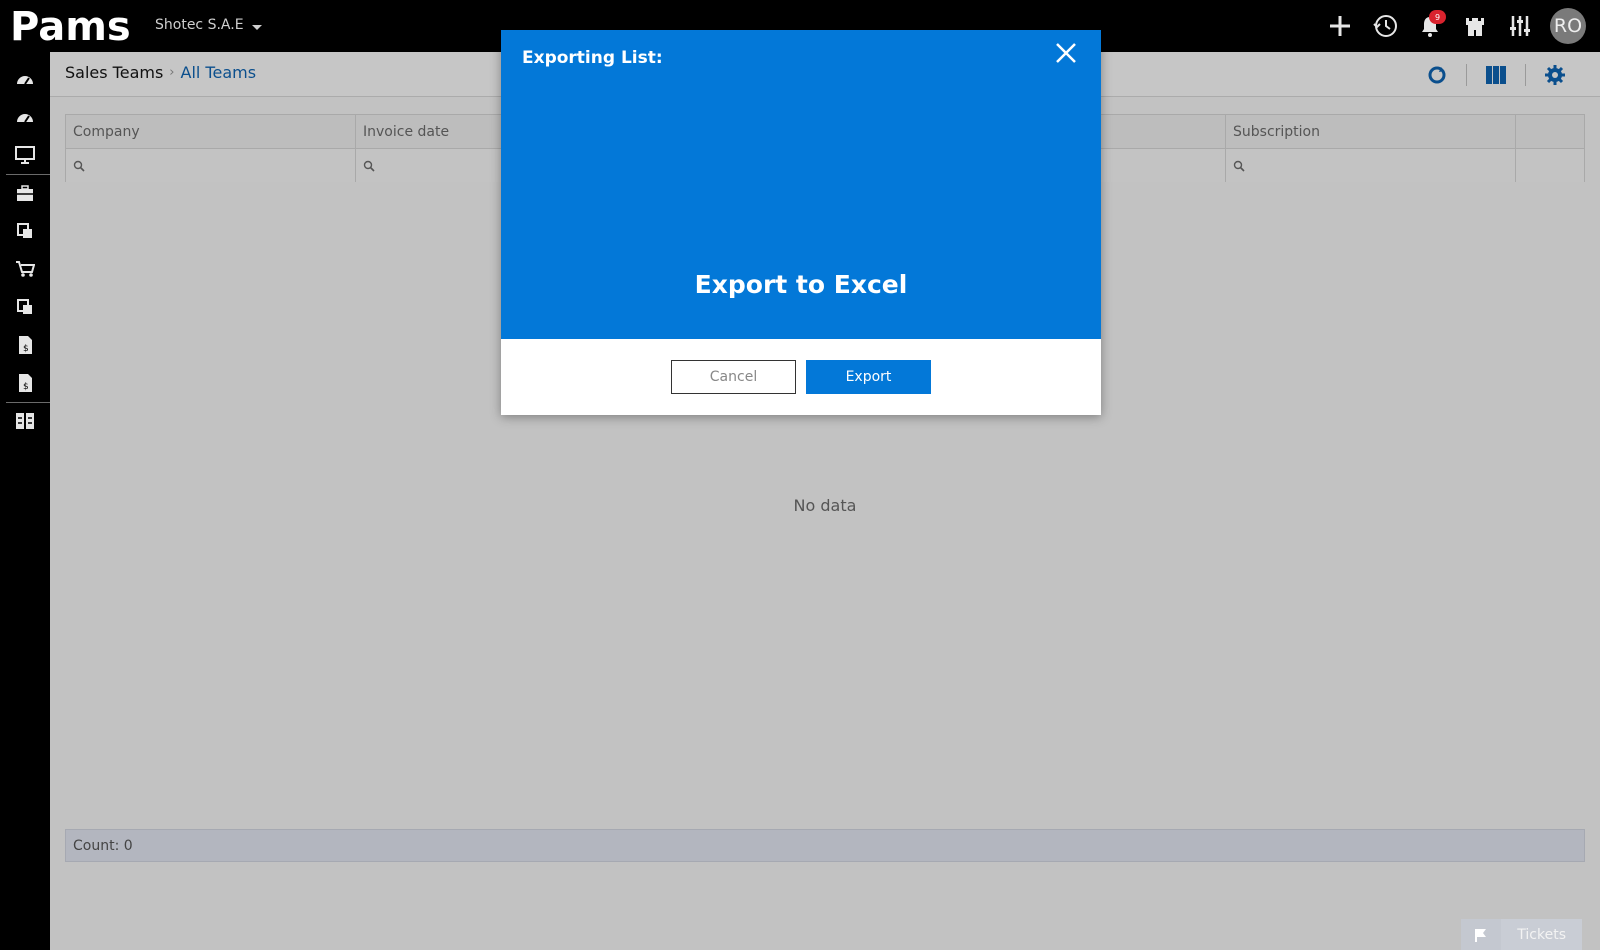  I want to click on castle-button, so click(1474, 26).